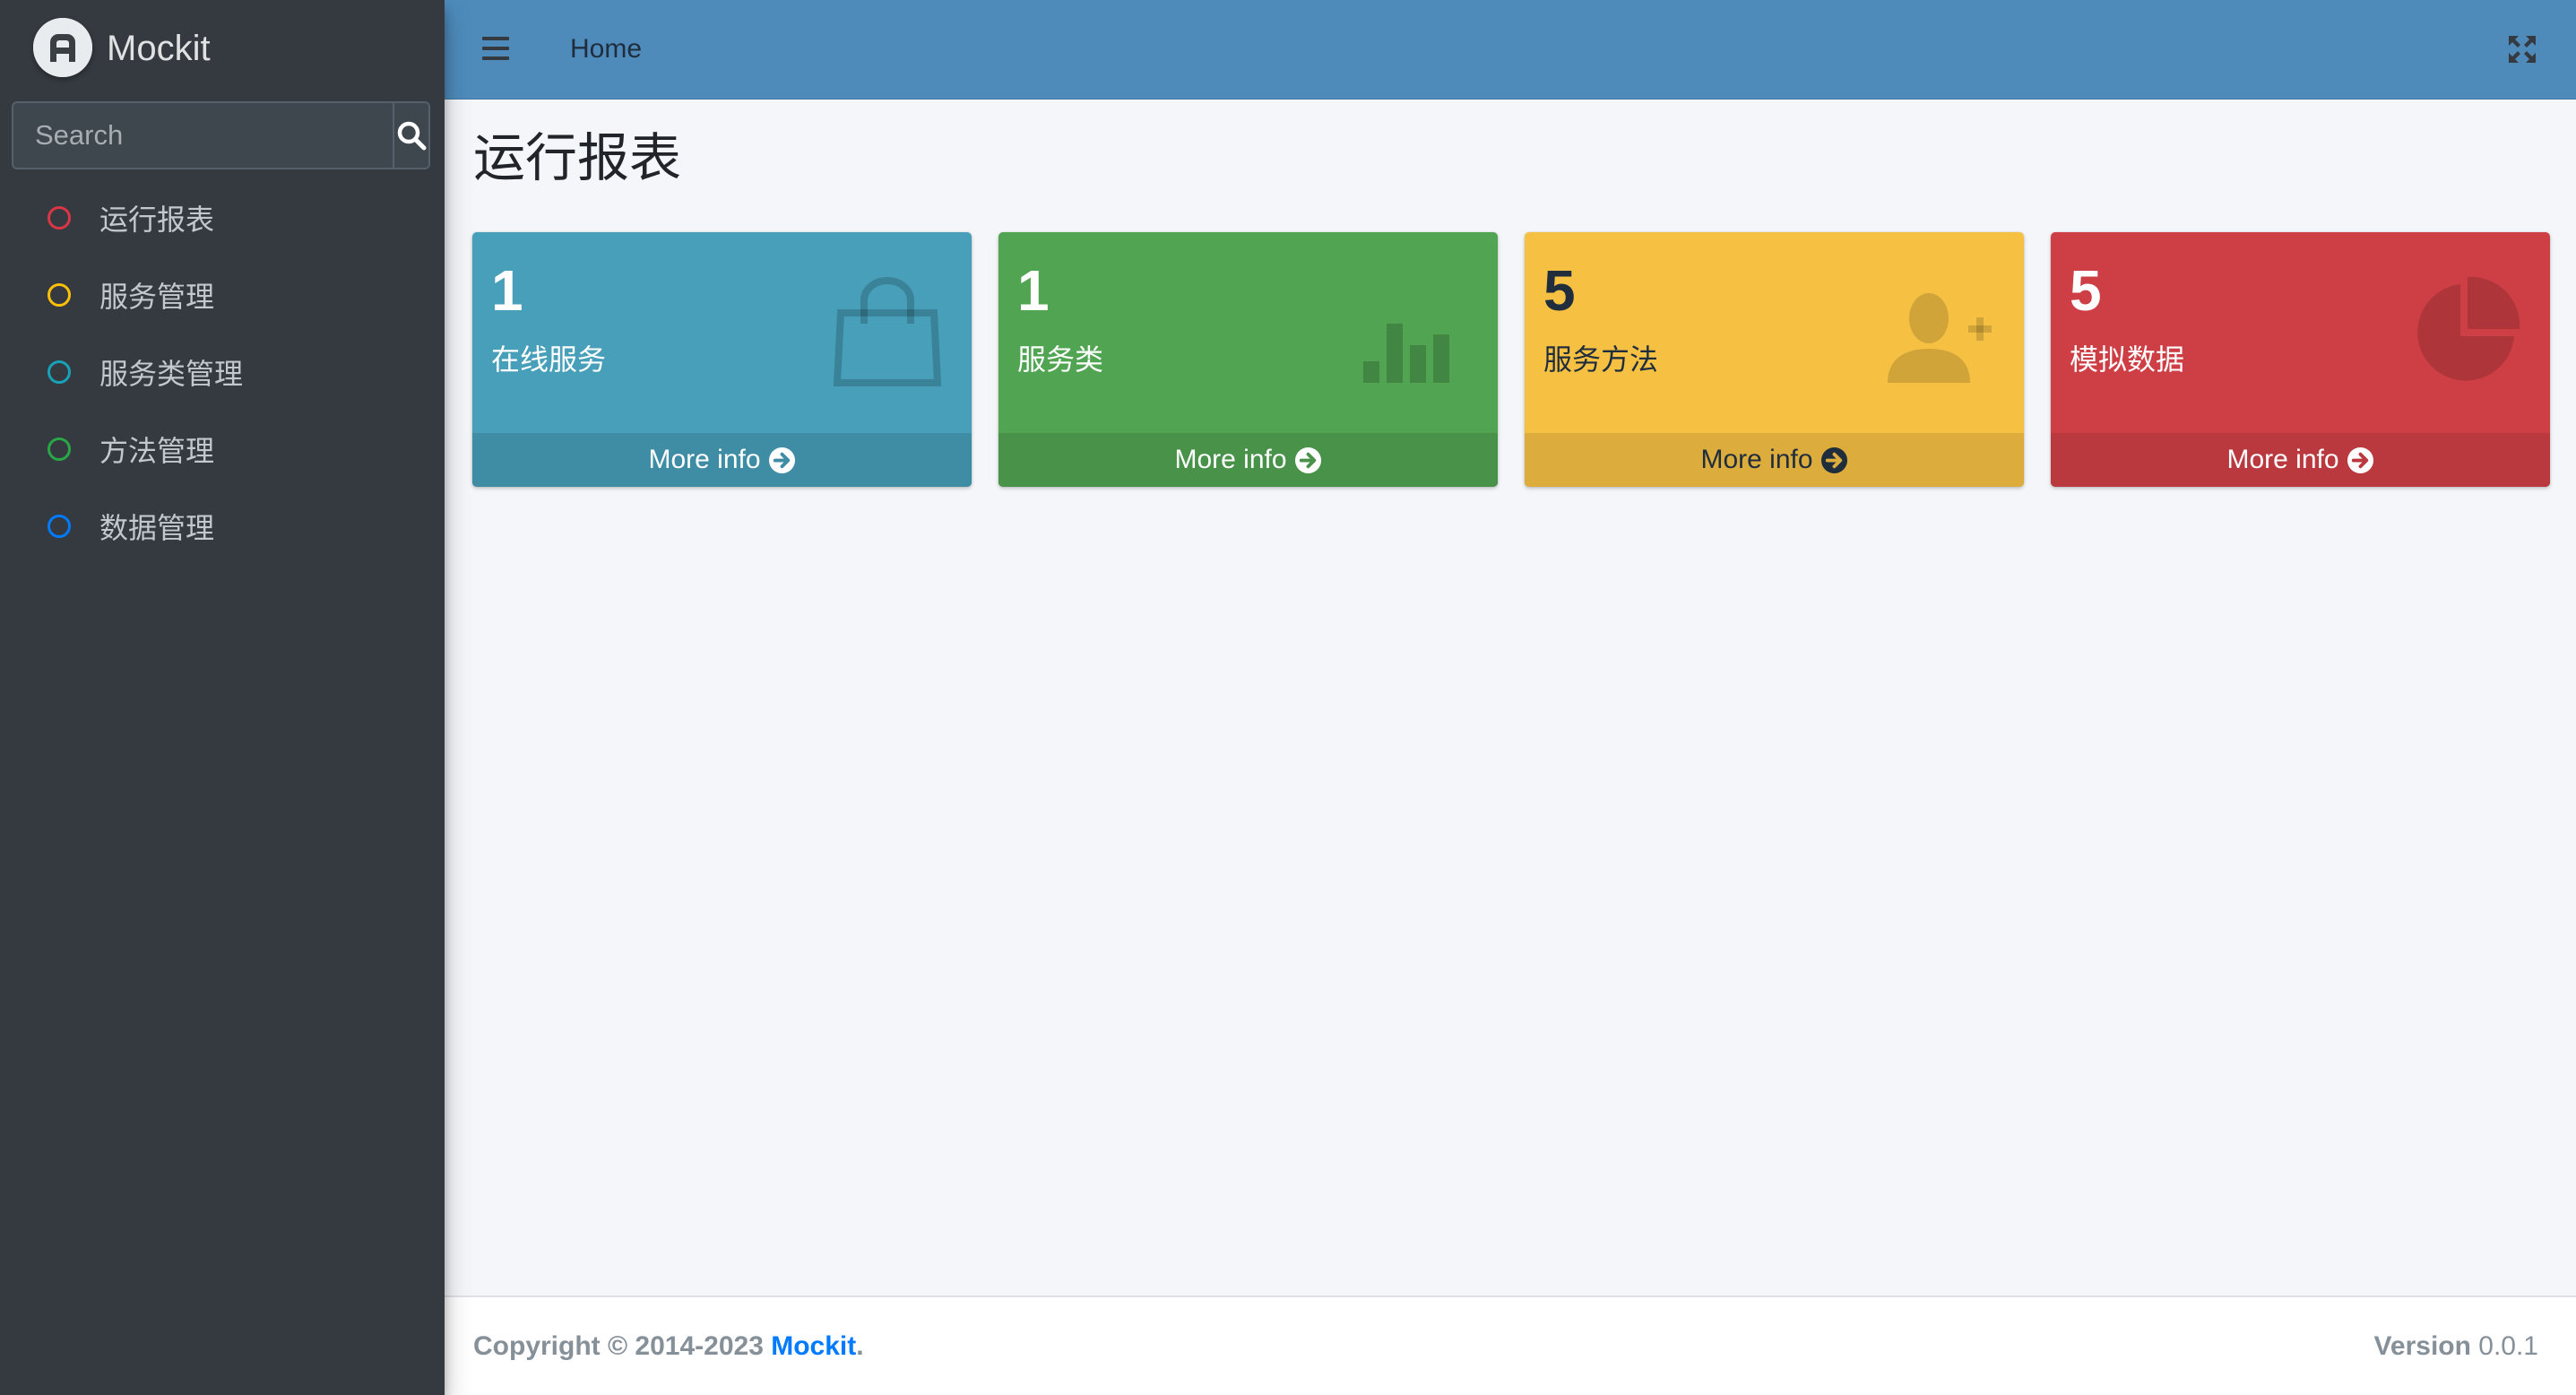  What do you see at coordinates (157, 528) in the screenshot?
I see `sidebar-item-label: 数据管理` at bounding box center [157, 528].